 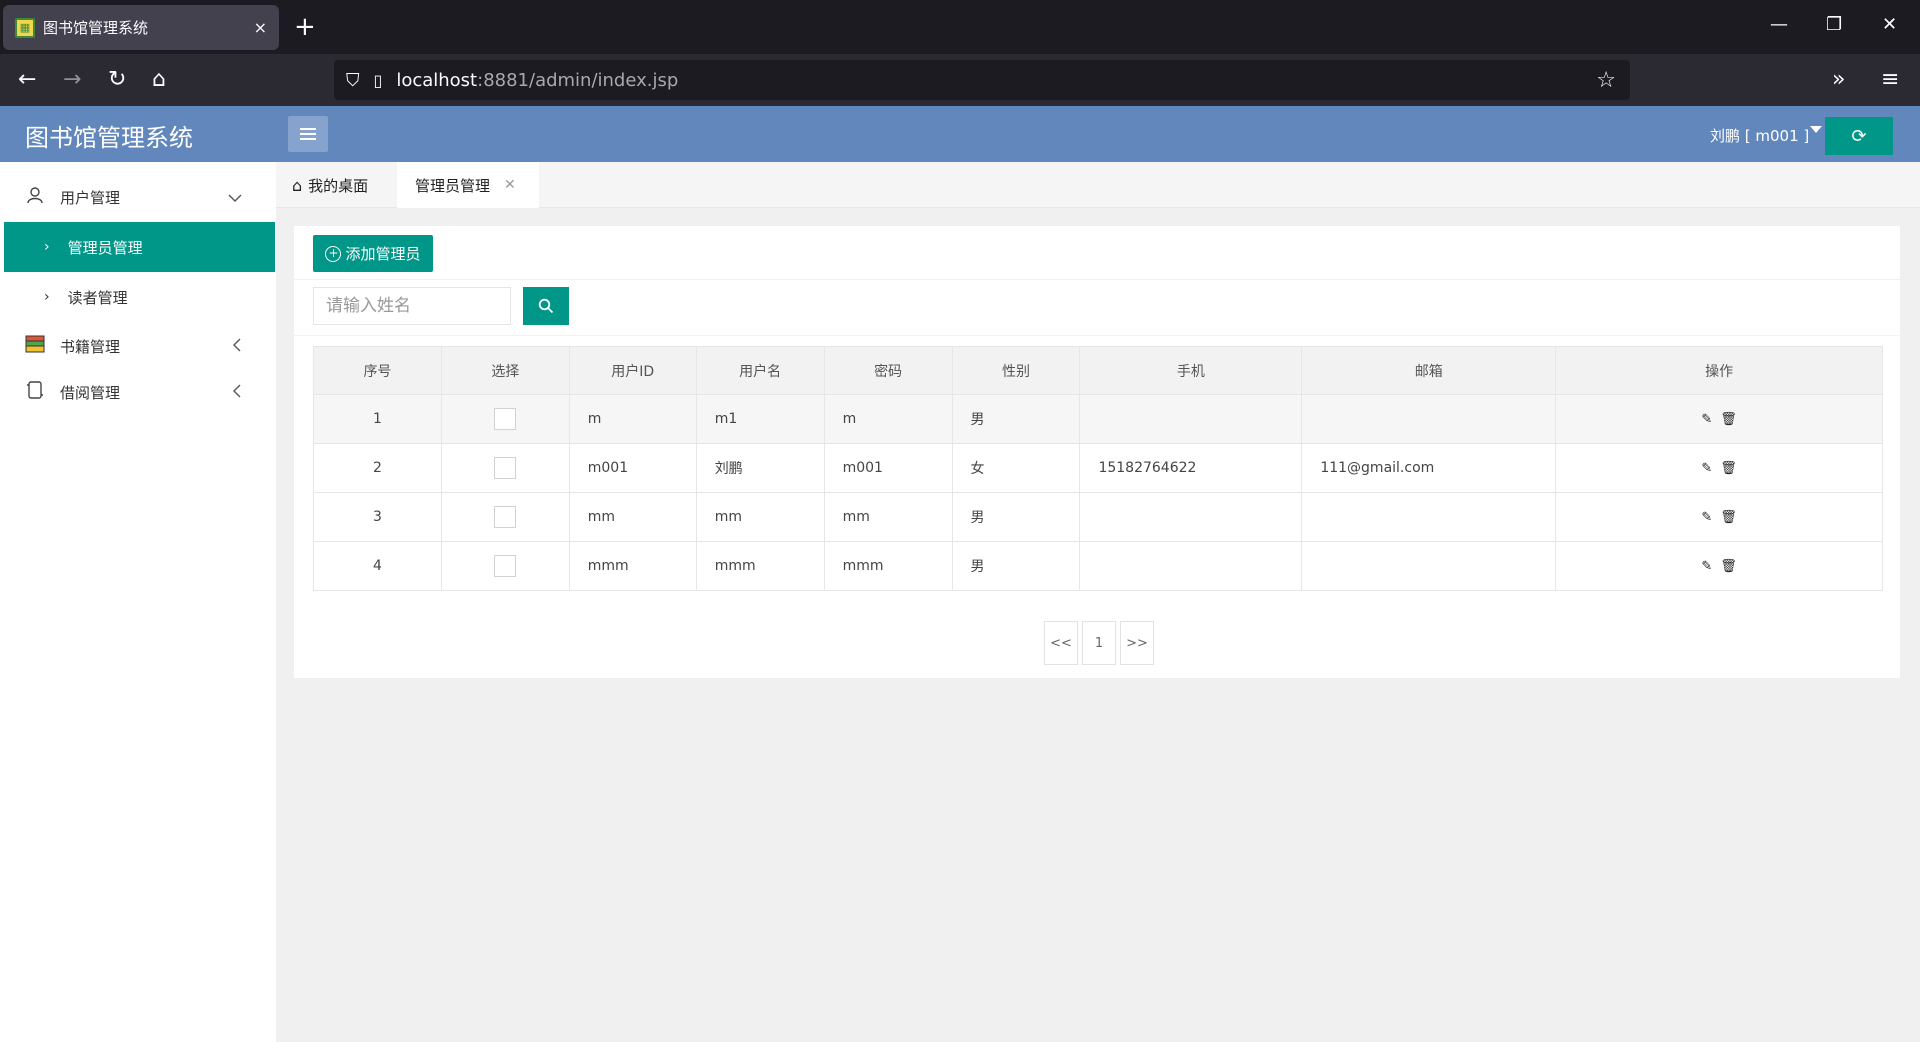 What do you see at coordinates (105, 247) in the screenshot?
I see `sidebar-item-label: 管理员管理` at bounding box center [105, 247].